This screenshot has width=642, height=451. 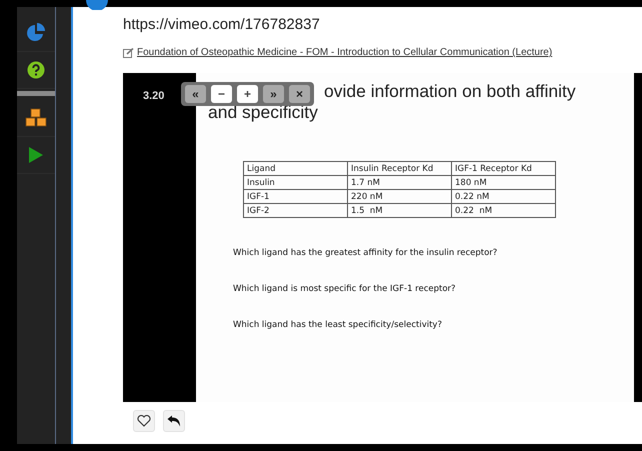 What do you see at coordinates (36, 155) in the screenshot?
I see `play-icon` at bounding box center [36, 155].